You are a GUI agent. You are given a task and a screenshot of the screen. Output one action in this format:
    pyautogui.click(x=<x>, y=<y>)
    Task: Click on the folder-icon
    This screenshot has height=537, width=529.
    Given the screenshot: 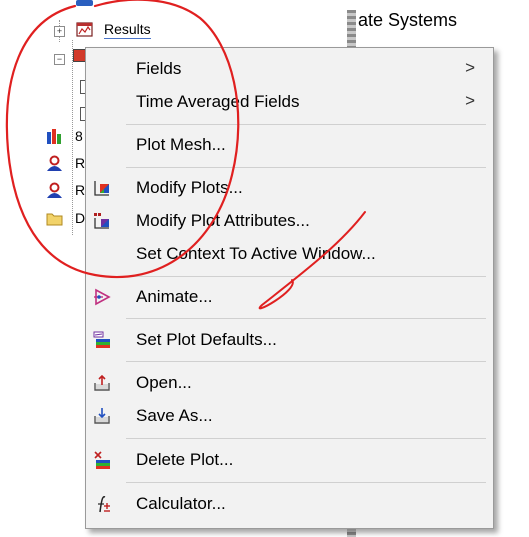 What is the action you would take?
    pyautogui.click(x=54, y=219)
    